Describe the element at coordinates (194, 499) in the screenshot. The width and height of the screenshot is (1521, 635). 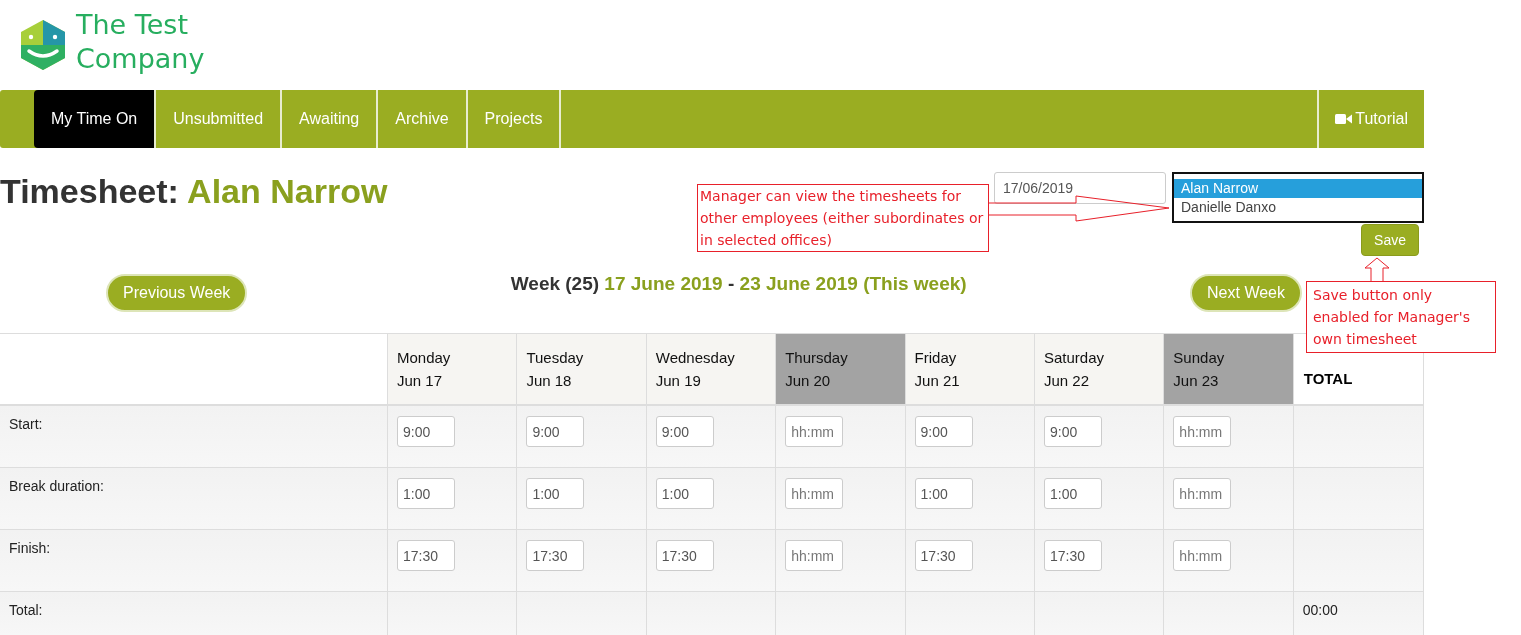
I see `row-label: Break duration:` at that location.